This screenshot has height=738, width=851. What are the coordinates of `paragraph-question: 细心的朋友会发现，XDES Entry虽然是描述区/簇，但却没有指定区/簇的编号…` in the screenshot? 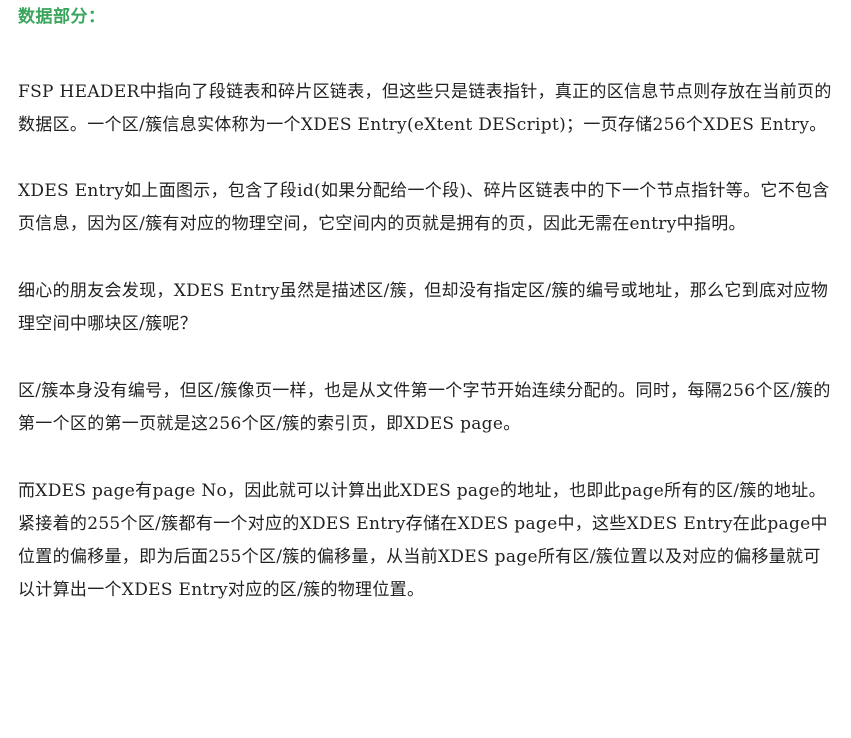 It's located at (423, 307).